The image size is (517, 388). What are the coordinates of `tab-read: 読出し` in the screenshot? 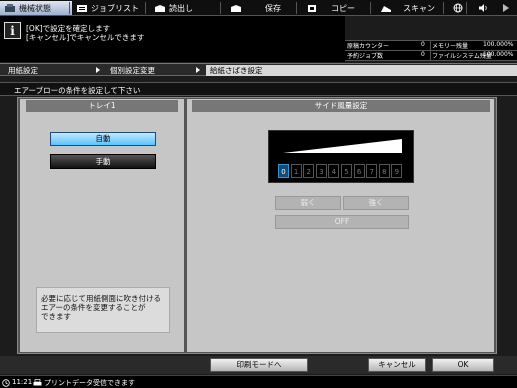 It's located at (182, 8).